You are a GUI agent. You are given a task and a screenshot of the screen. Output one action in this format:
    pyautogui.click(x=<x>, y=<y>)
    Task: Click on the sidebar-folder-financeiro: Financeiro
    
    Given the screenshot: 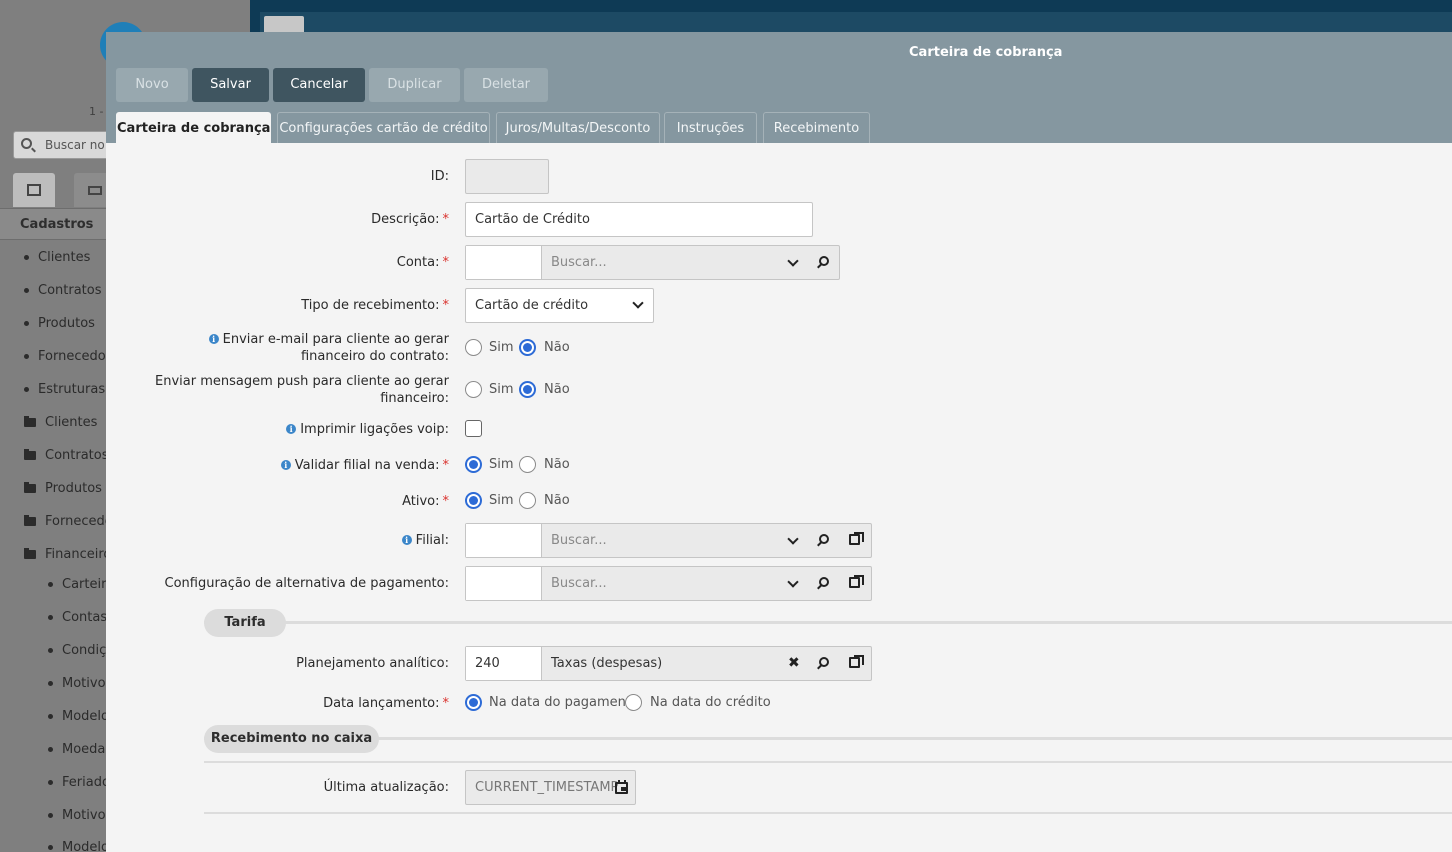 What is the action you would take?
    pyautogui.click(x=67, y=554)
    